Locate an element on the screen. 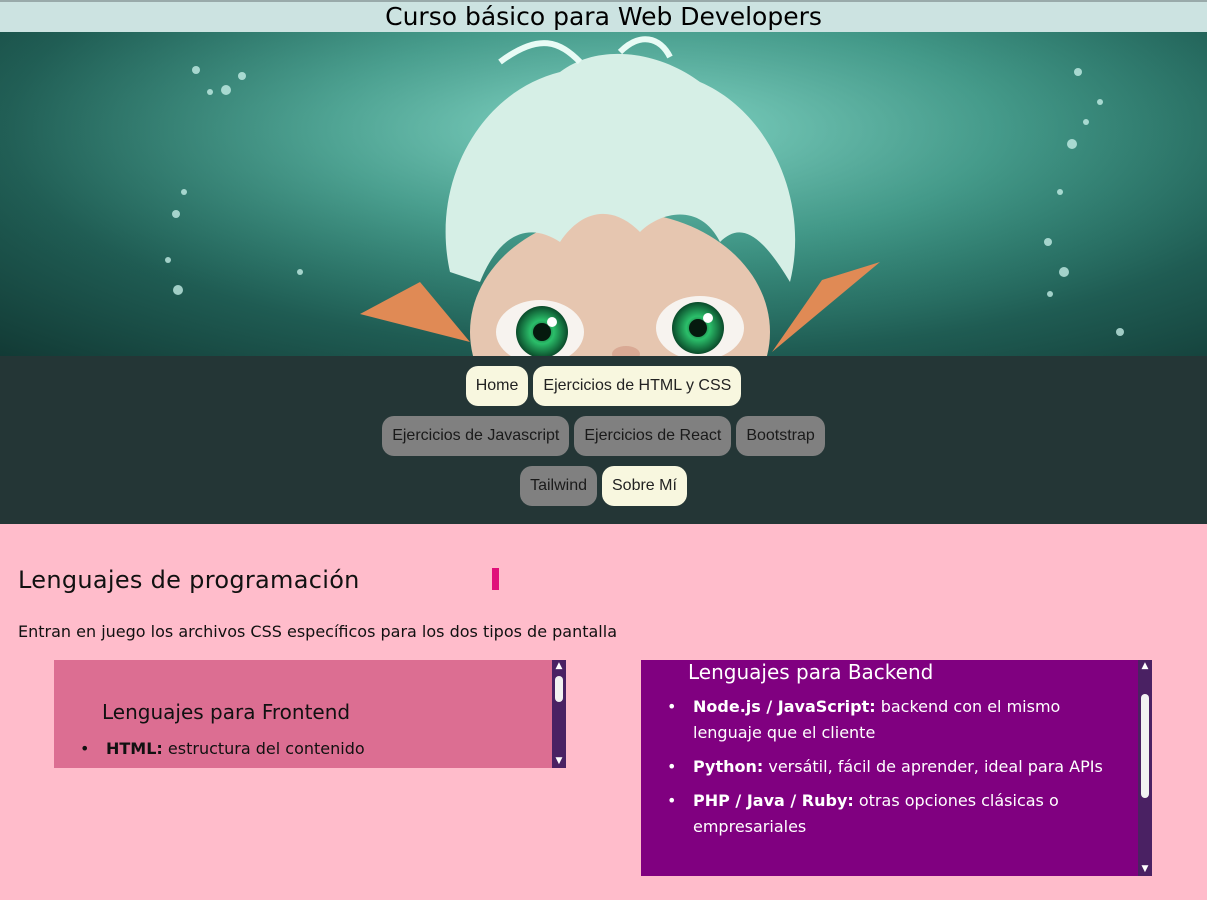 The image size is (1207, 900). nav-row: Tailwind Sobre Mí is located at coordinates (603, 486).